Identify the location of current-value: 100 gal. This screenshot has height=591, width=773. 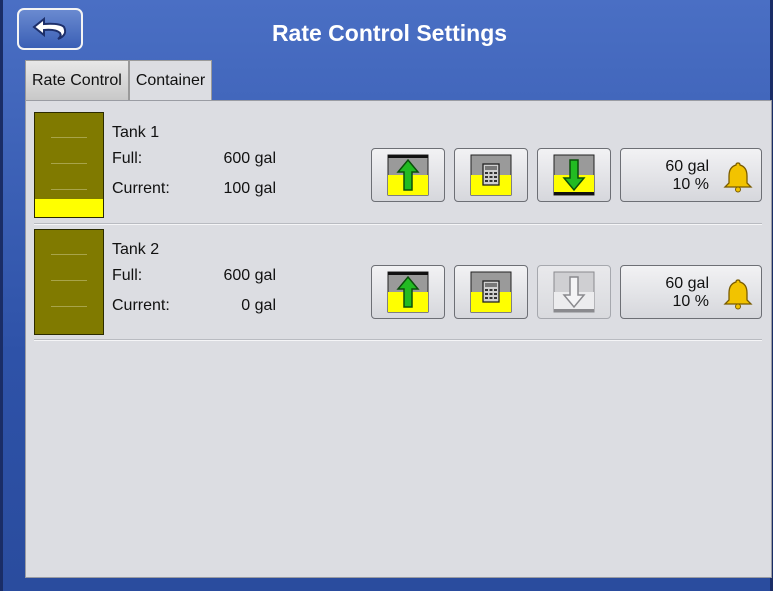
(250, 188).